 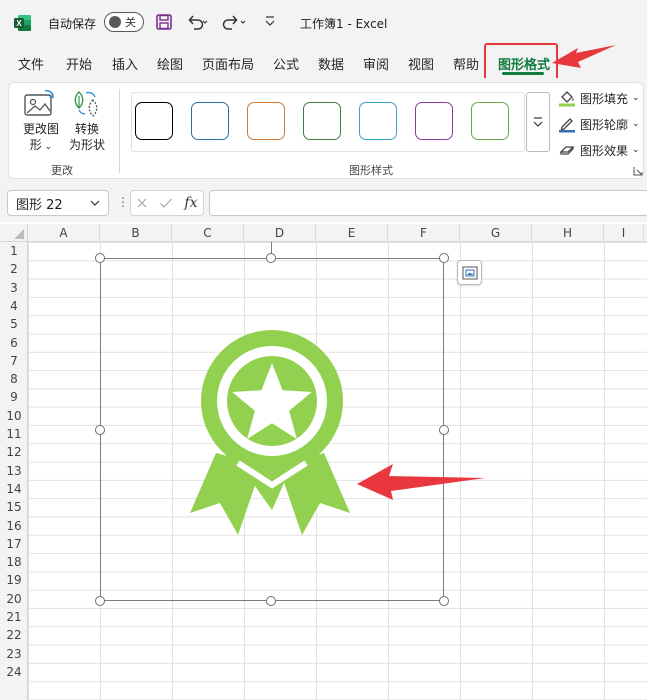 I want to click on resize-handle-bottom-left, so click(x=100, y=601).